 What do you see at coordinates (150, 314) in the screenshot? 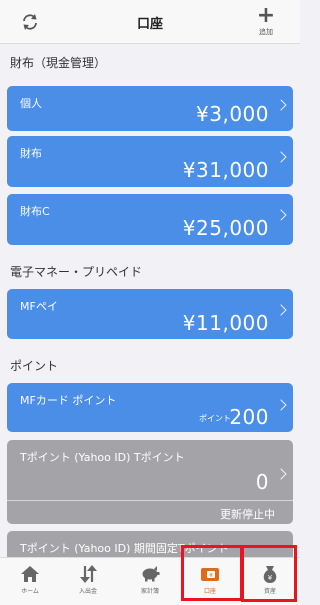
I see `account-card-mf-pay: MFペイ ¥11,000` at bounding box center [150, 314].